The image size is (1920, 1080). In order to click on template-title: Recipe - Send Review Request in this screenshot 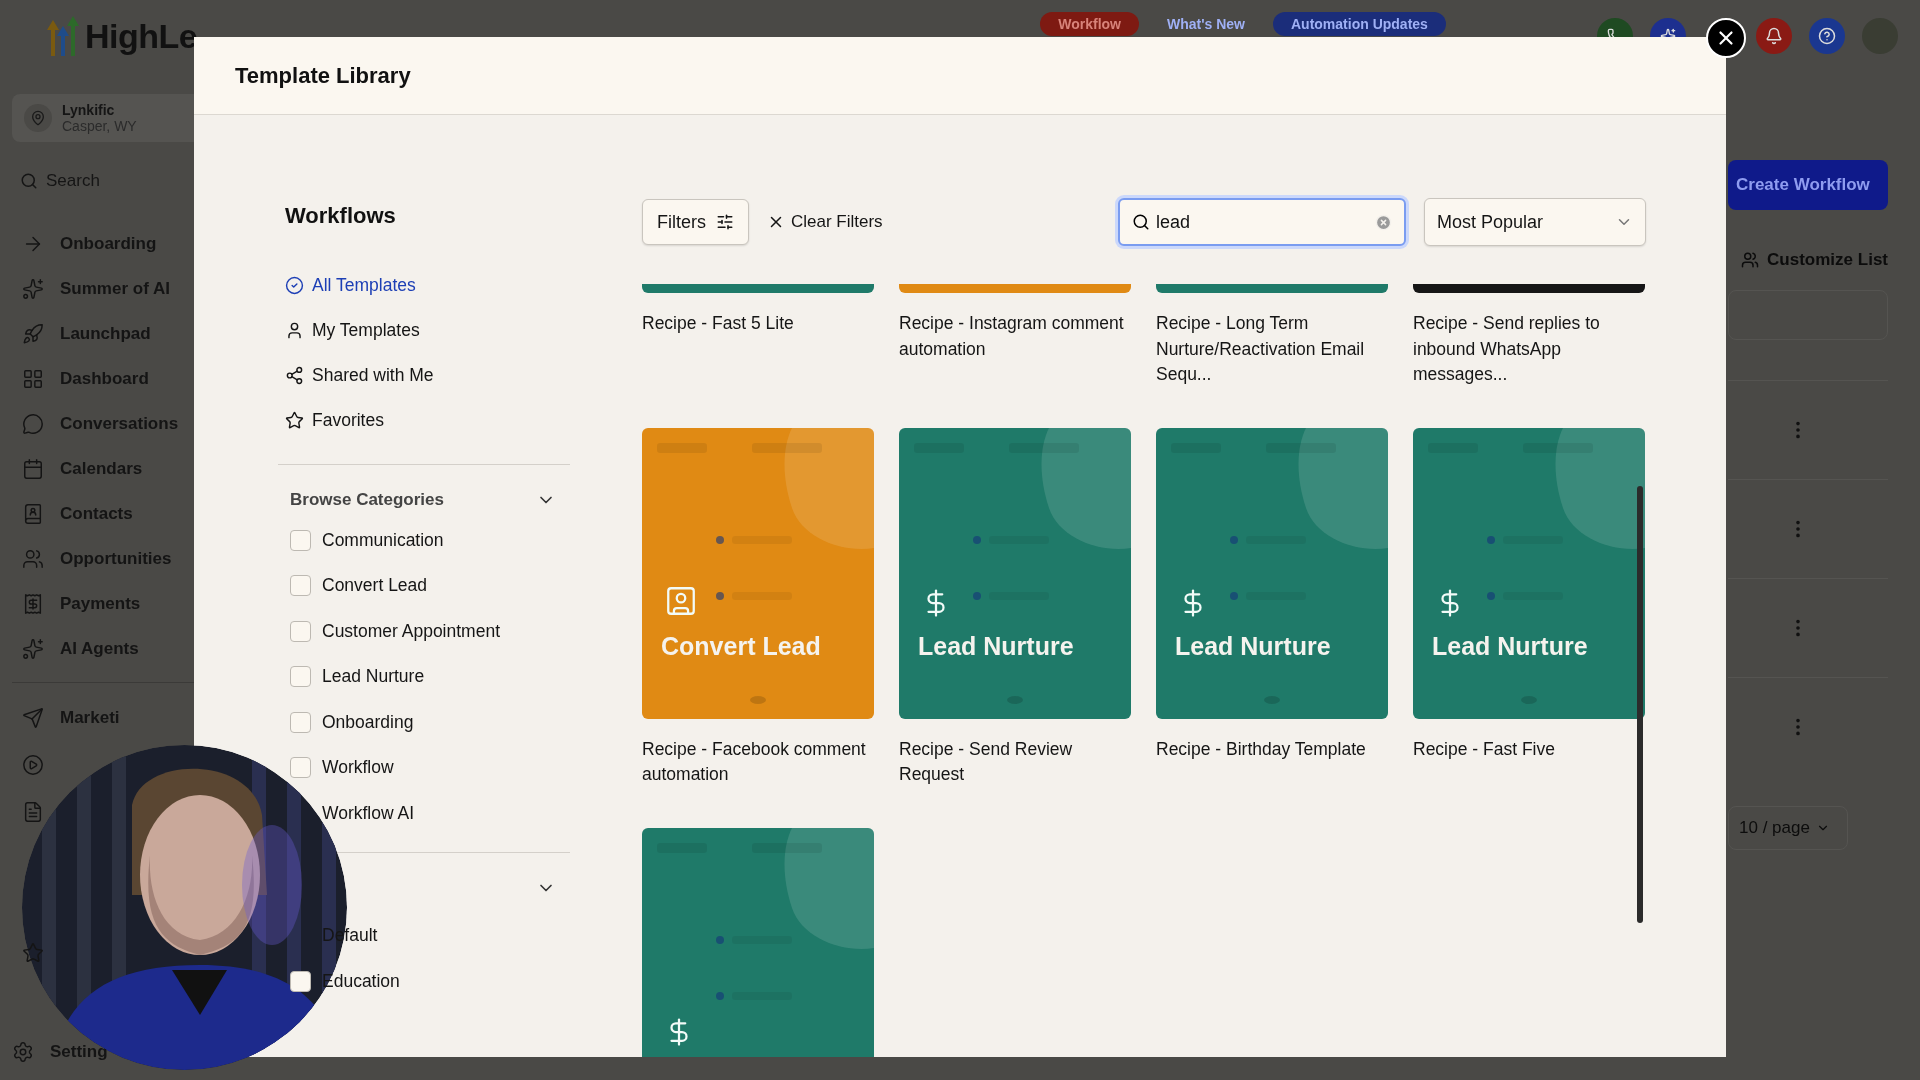, I will do `click(1015, 762)`.